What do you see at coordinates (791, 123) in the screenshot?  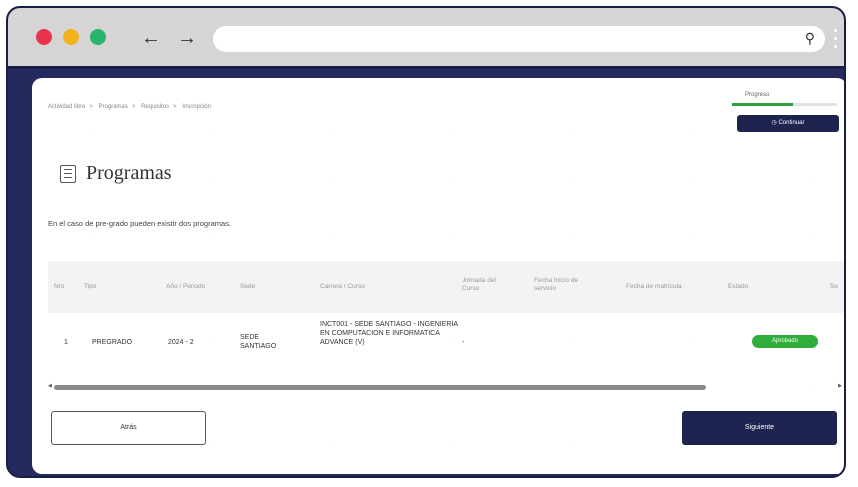 I see `continue-button-label: Continuar` at bounding box center [791, 123].